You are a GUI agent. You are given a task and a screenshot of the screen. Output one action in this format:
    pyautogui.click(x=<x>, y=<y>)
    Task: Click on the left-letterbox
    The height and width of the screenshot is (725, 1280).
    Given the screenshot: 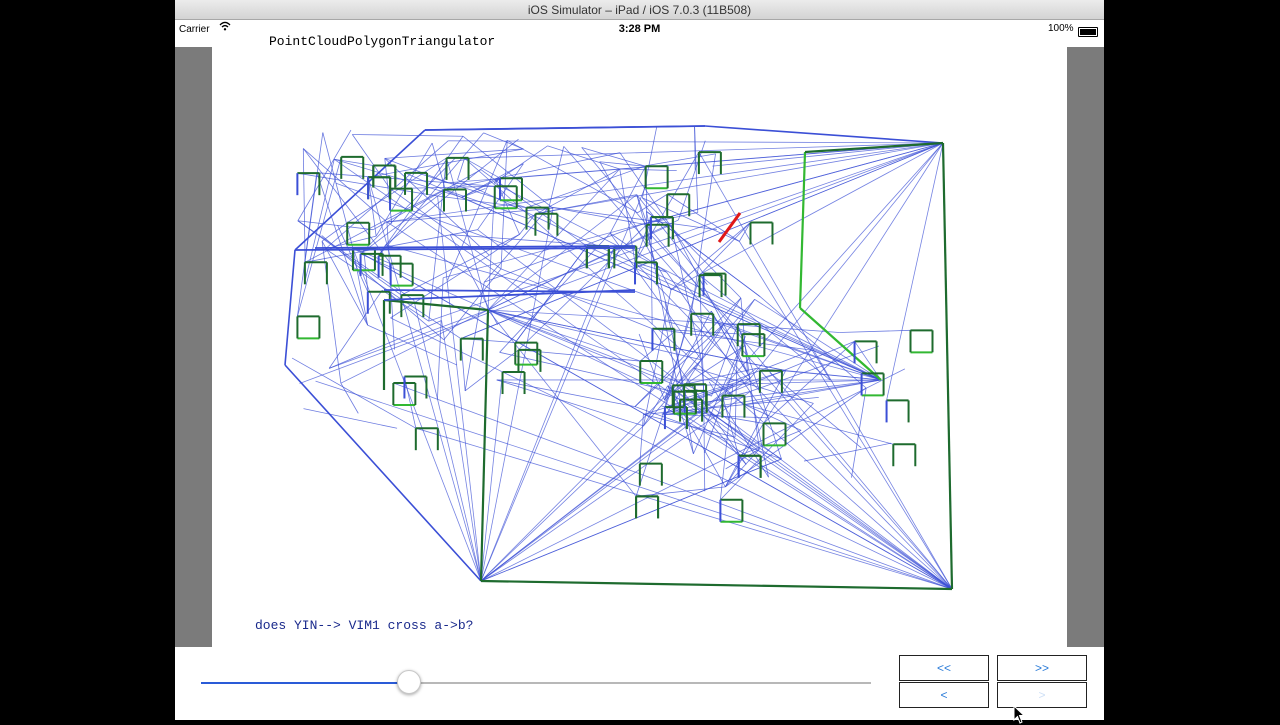 What is the action you would take?
    pyautogui.click(x=193, y=347)
    